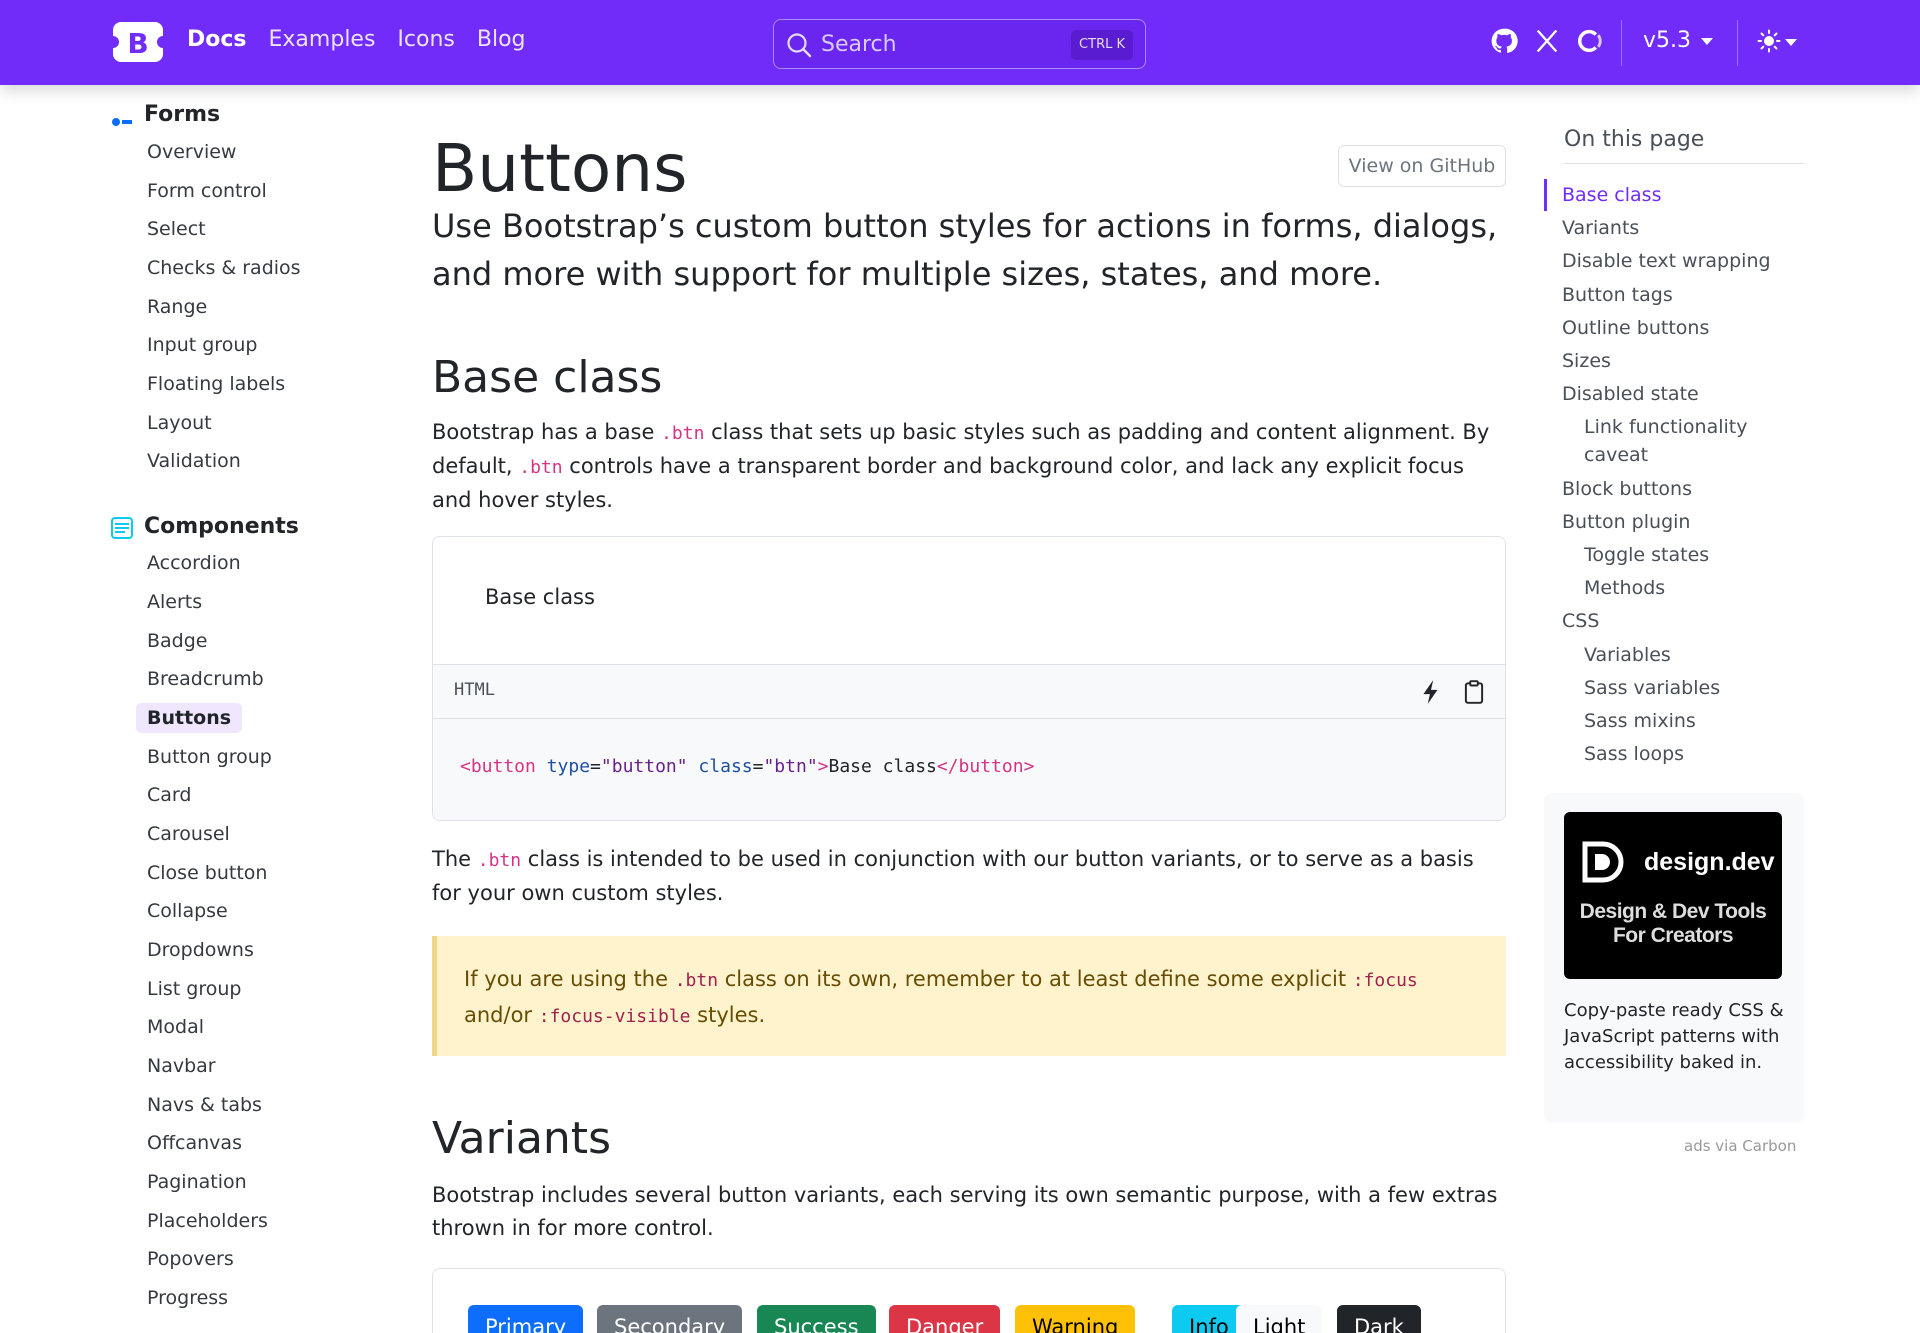  What do you see at coordinates (1624, 588) in the screenshot?
I see `toc-item: Methods` at bounding box center [1624, 588].